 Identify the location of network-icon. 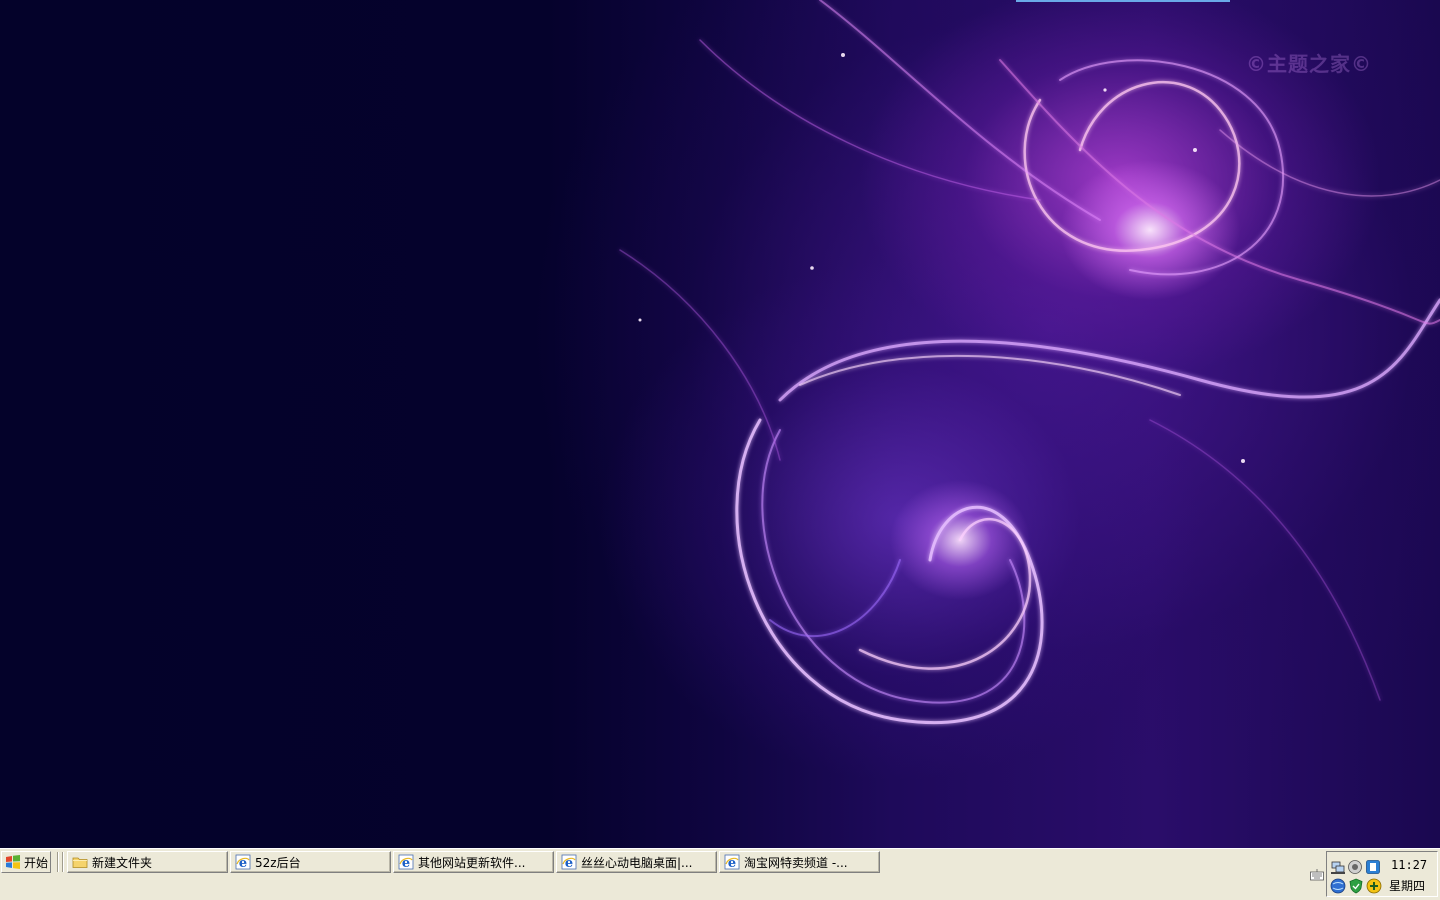
(1338, 867).